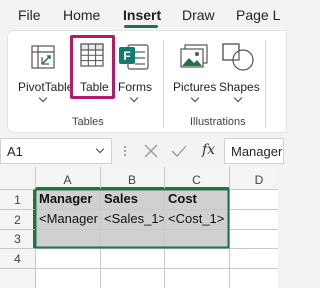  I want to click on row-header-1: 1, so click(17, 200).